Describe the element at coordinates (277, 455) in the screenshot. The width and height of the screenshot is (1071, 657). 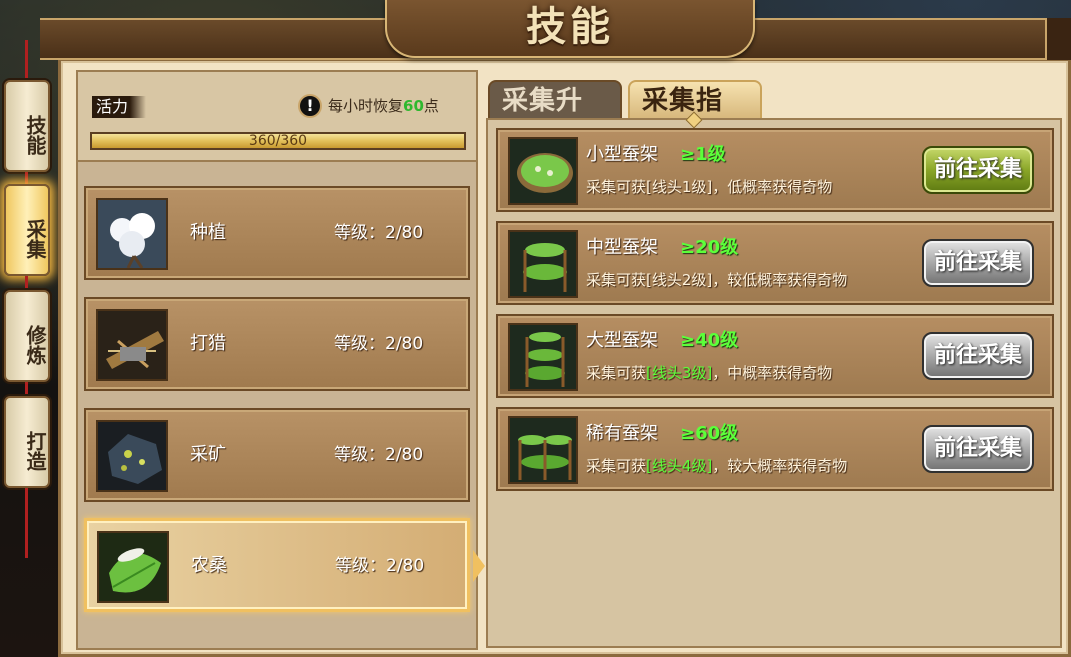
I see `skill-row-mine: 采矿 等级：2/80` at that location.